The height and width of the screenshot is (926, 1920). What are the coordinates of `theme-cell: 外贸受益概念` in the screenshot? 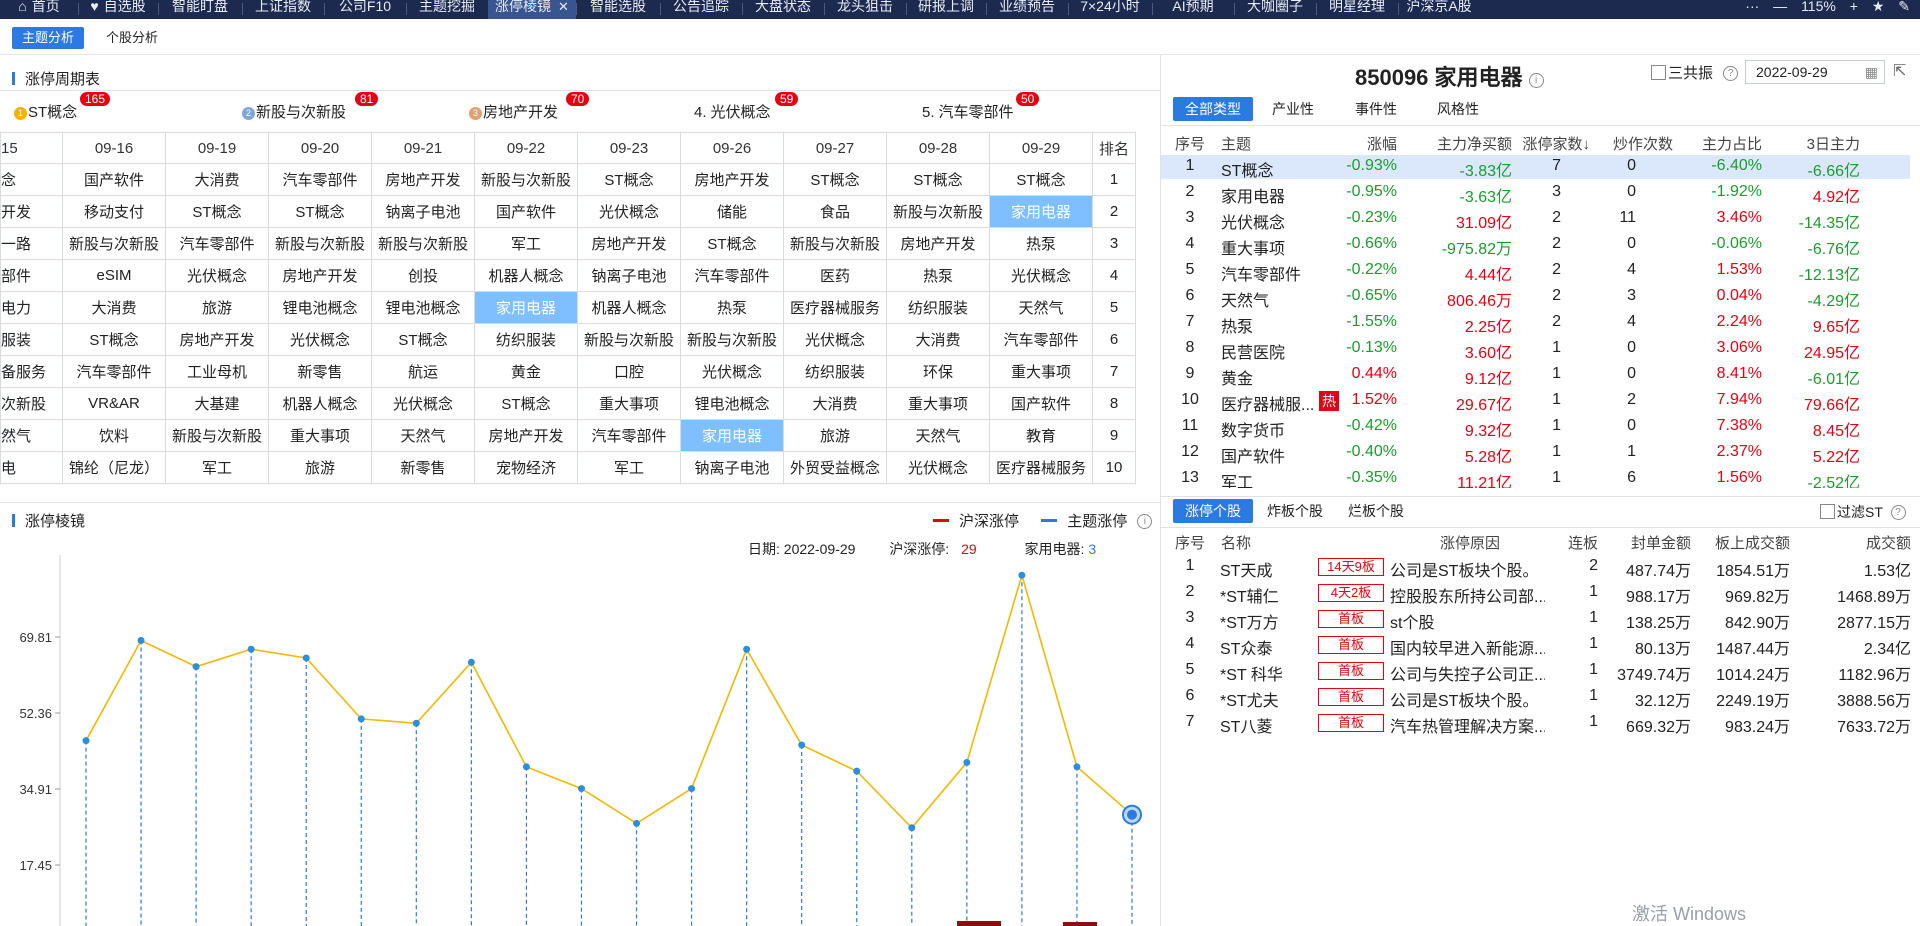 It's located at (835, 467).